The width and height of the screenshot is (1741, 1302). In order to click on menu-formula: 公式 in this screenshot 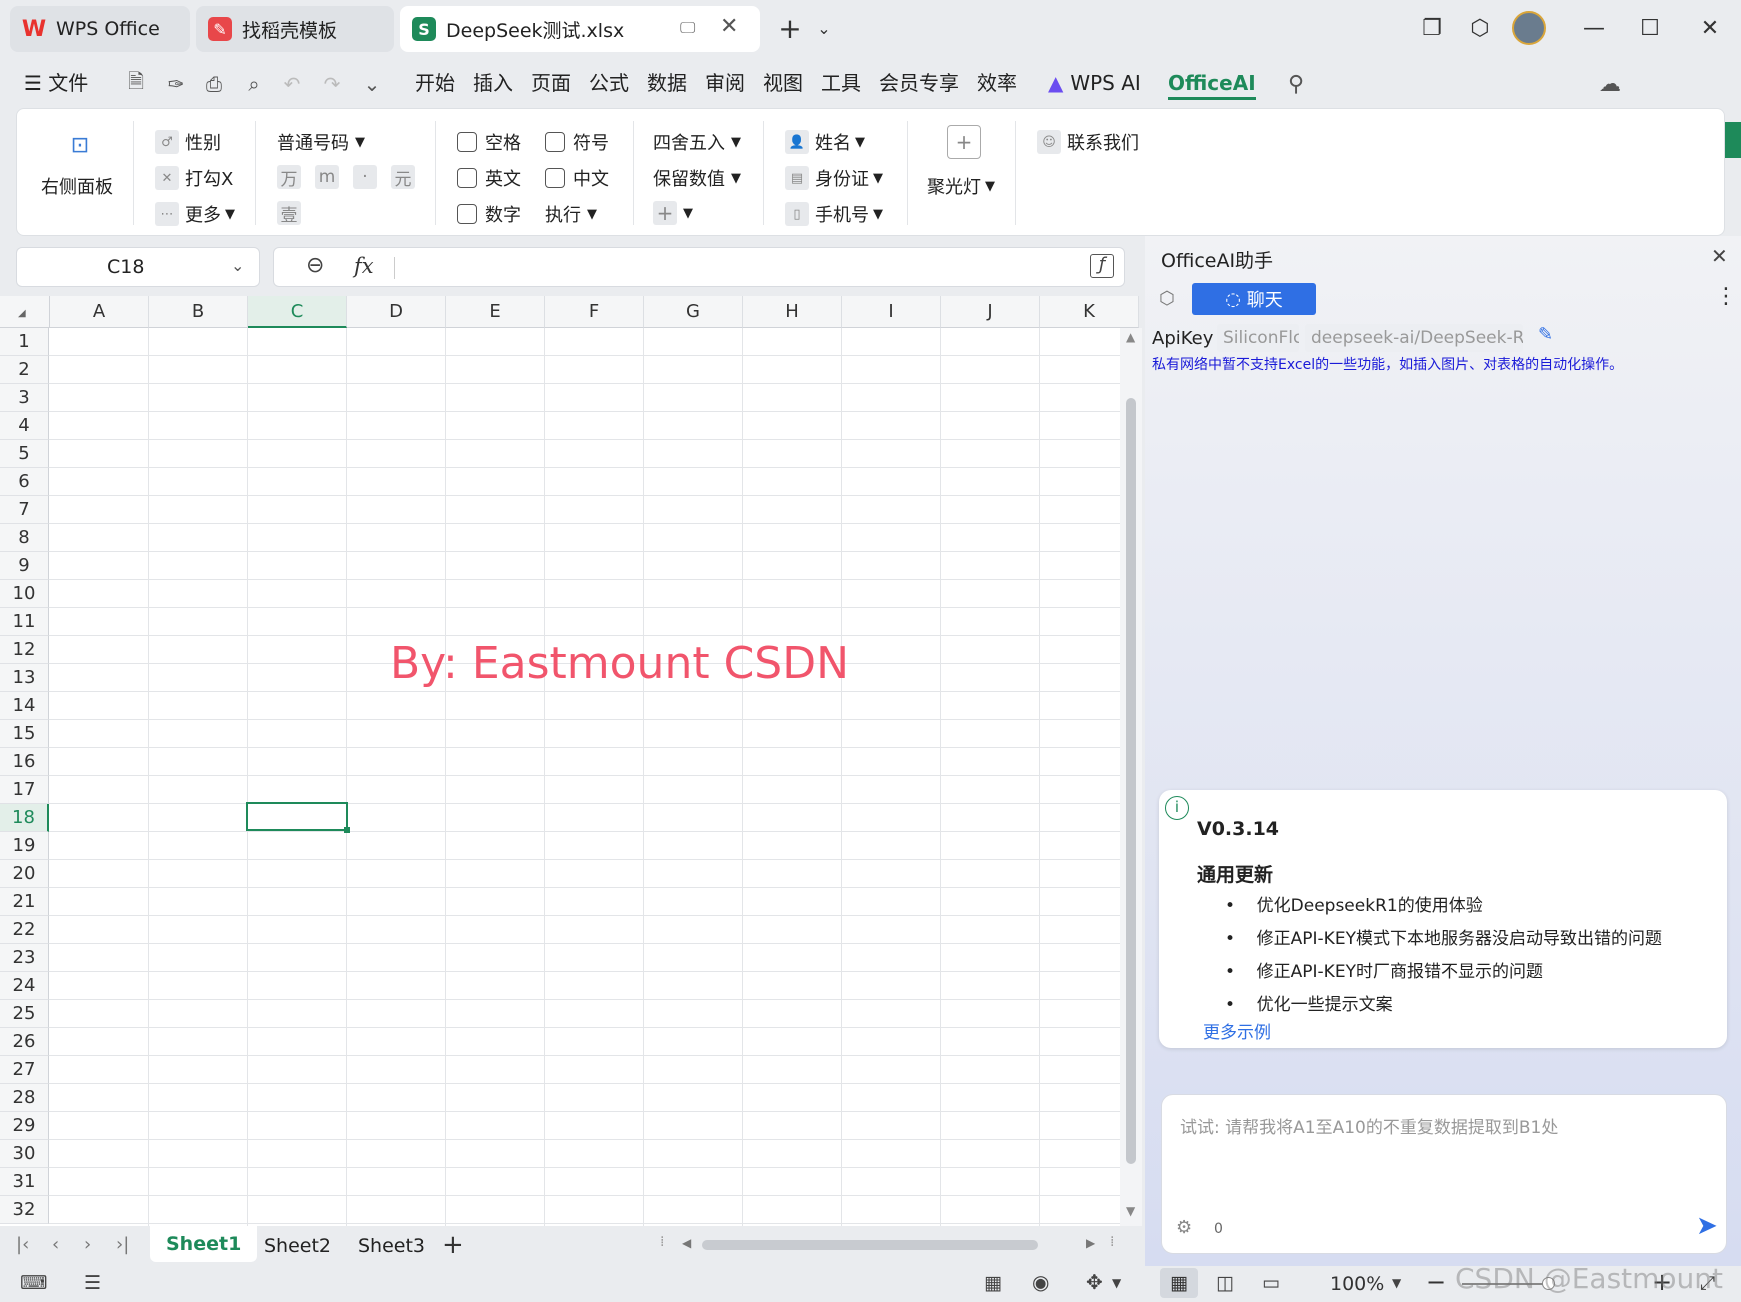, I will do `click(609, 83)`.